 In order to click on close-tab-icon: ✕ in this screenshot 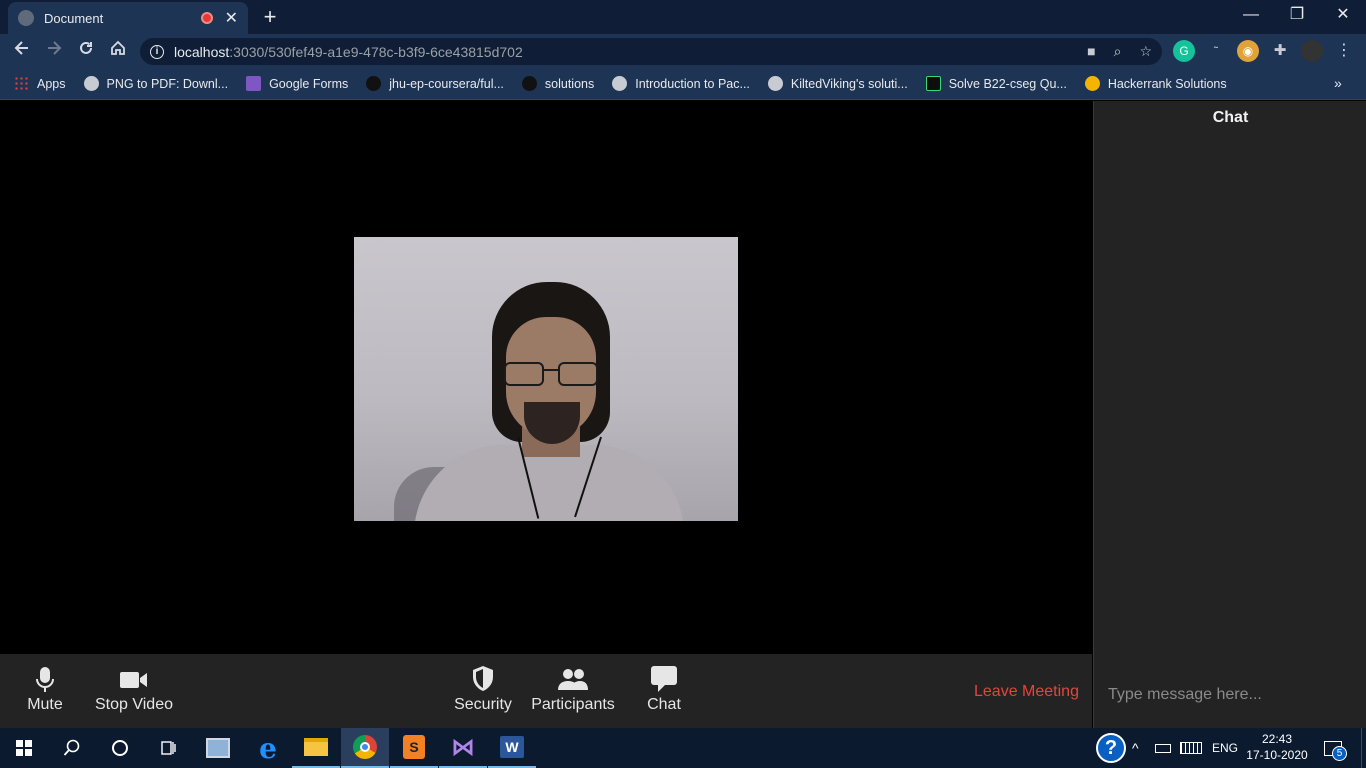, I will do `click(231, 18)`.